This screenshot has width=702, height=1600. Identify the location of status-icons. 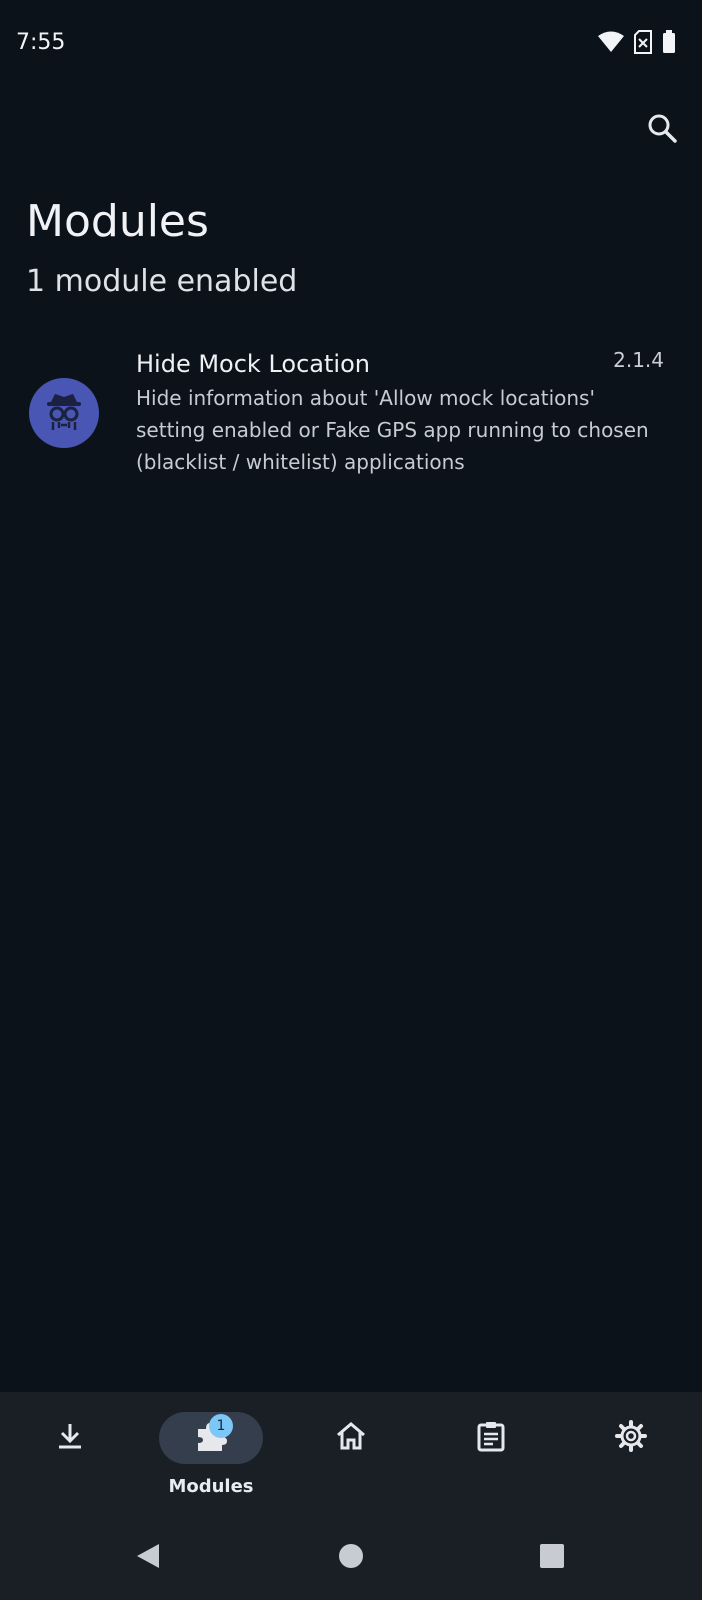
(637, 42).